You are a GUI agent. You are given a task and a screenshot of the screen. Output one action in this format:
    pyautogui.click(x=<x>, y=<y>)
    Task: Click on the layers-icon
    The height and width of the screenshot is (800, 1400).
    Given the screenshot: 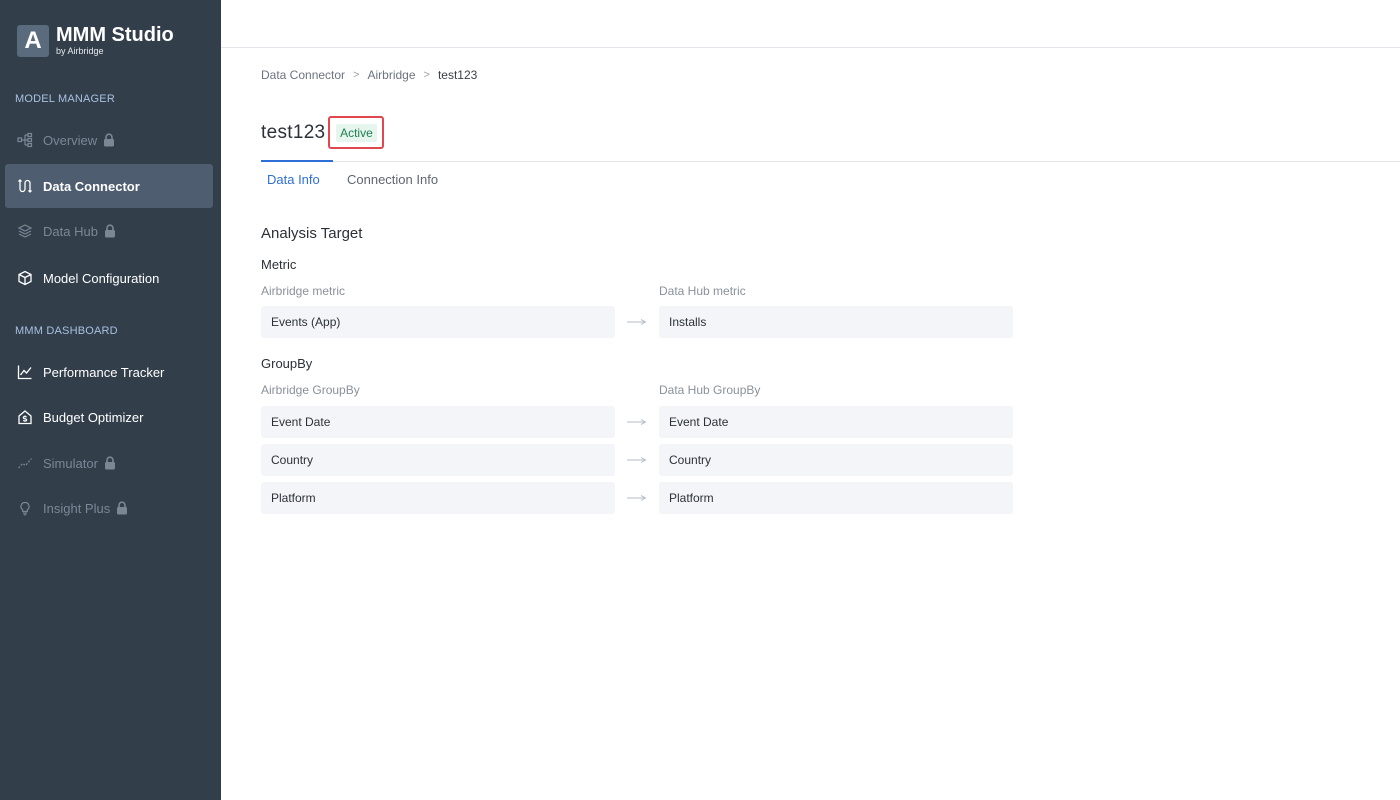 What is the action you would take?
    pyautogui.click(x=25, y=231)
    